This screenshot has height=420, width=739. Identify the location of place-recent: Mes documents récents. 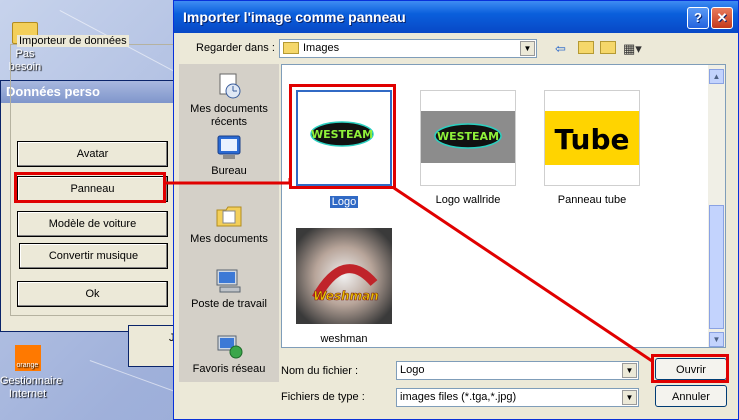
(229, 100).